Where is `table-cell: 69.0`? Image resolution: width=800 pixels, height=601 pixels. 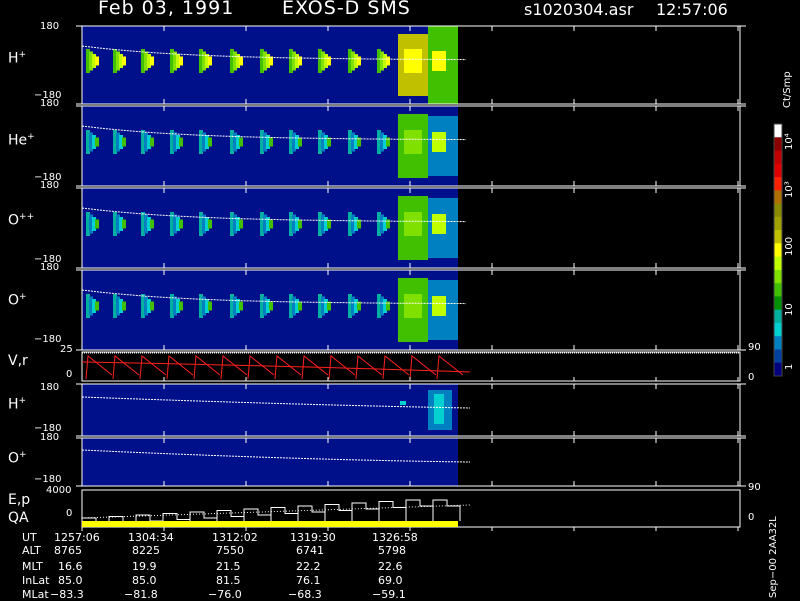 table-cell: 69.0 is located at coordinates (390, 580).